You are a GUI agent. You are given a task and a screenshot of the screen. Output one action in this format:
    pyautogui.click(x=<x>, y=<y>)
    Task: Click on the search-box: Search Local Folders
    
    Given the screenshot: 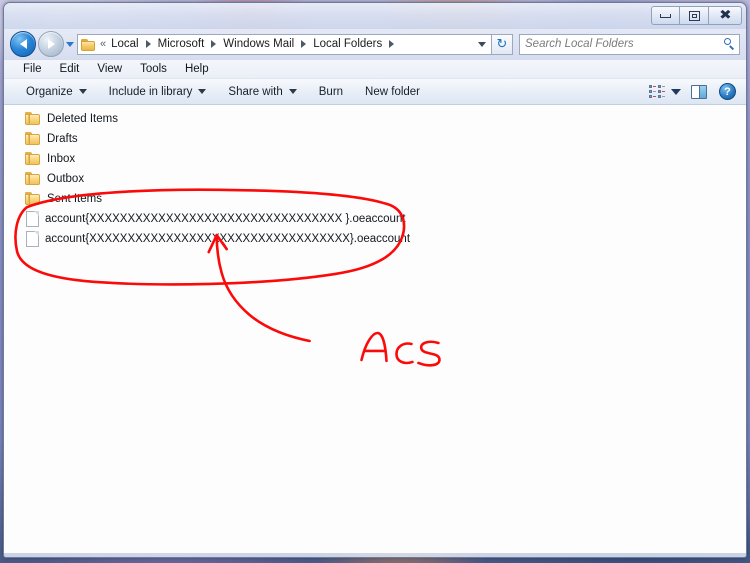 What is the action you would take?
    pyautogui.click(x=629, y=44)
    